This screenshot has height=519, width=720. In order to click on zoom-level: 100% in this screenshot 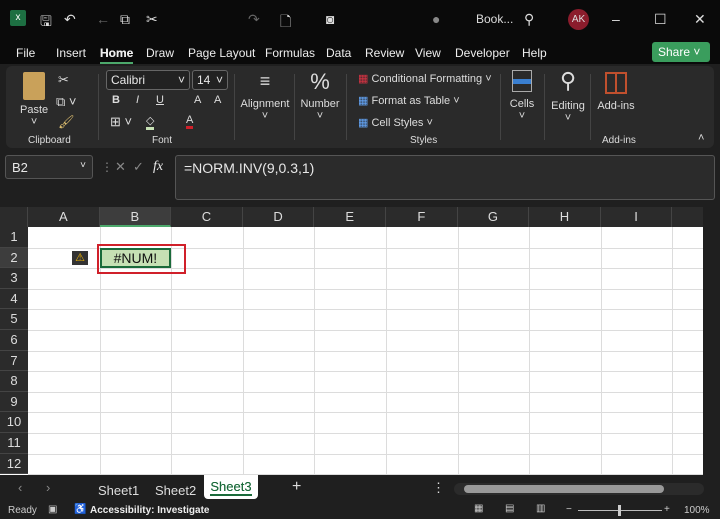, I will do `click(697, 510)`.